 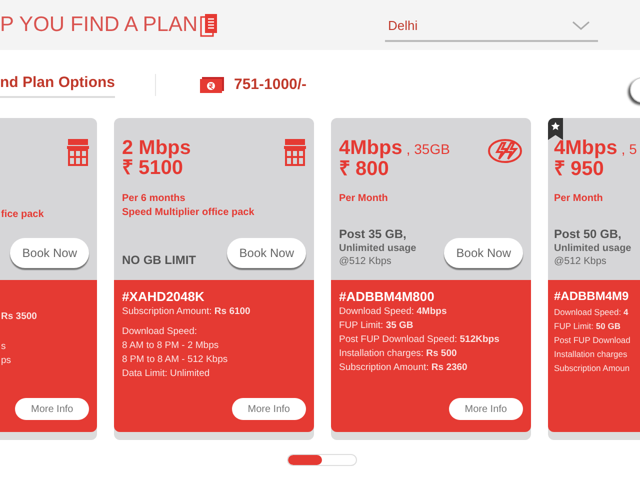 What do you see at coordinates (99, 25) in the screenshot?
I see `page-title: P YOU FIND A PLAN` at bounding box center [99, 25].